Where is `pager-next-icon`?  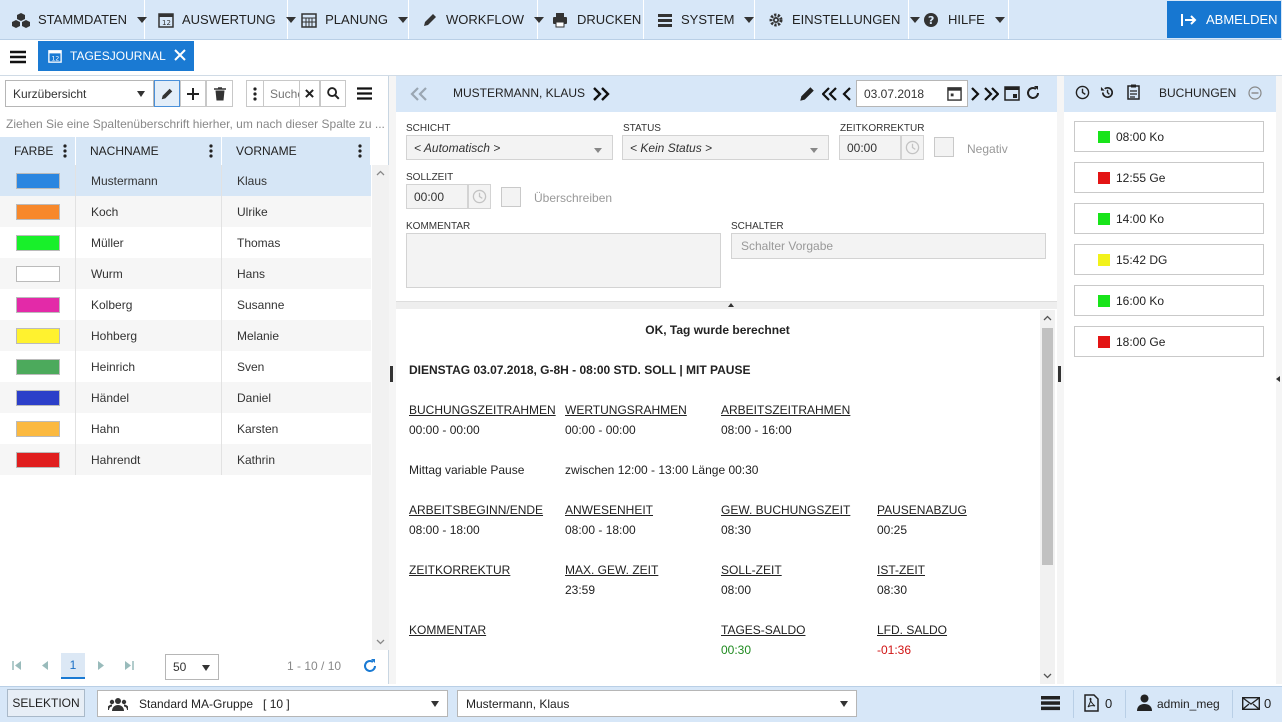 pager-next-icon is located at coordinates (101, 665).